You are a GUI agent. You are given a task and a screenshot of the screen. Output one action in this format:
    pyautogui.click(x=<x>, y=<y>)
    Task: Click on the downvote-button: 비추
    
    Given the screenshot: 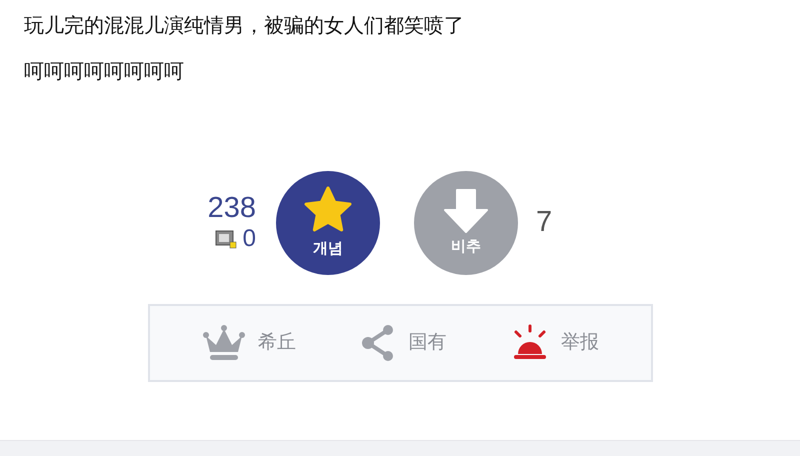 What is the action you would take?
    pyautogui.click(x=466, y=223)
    